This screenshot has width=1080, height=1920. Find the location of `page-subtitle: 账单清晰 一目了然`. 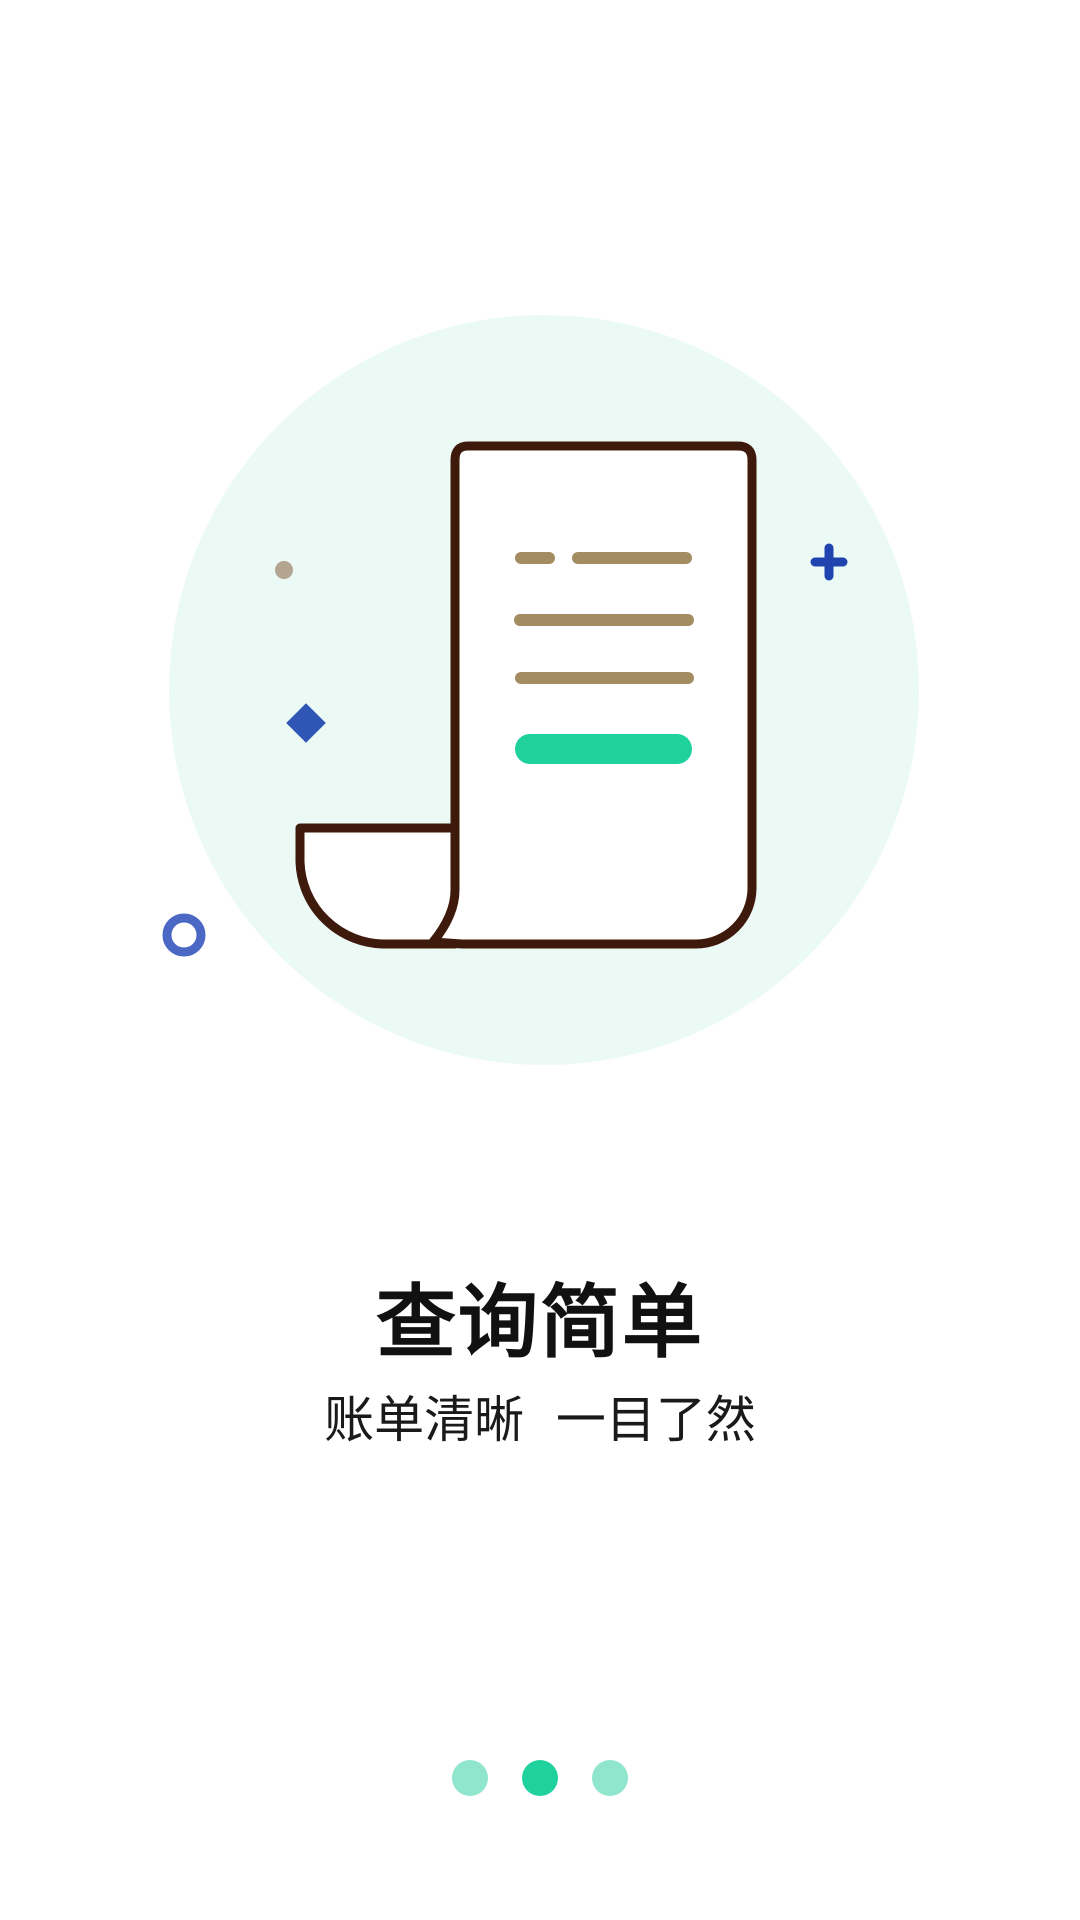

page-subtitle: 账单清晰 一目了然 is located at coordinates (540, 1420).